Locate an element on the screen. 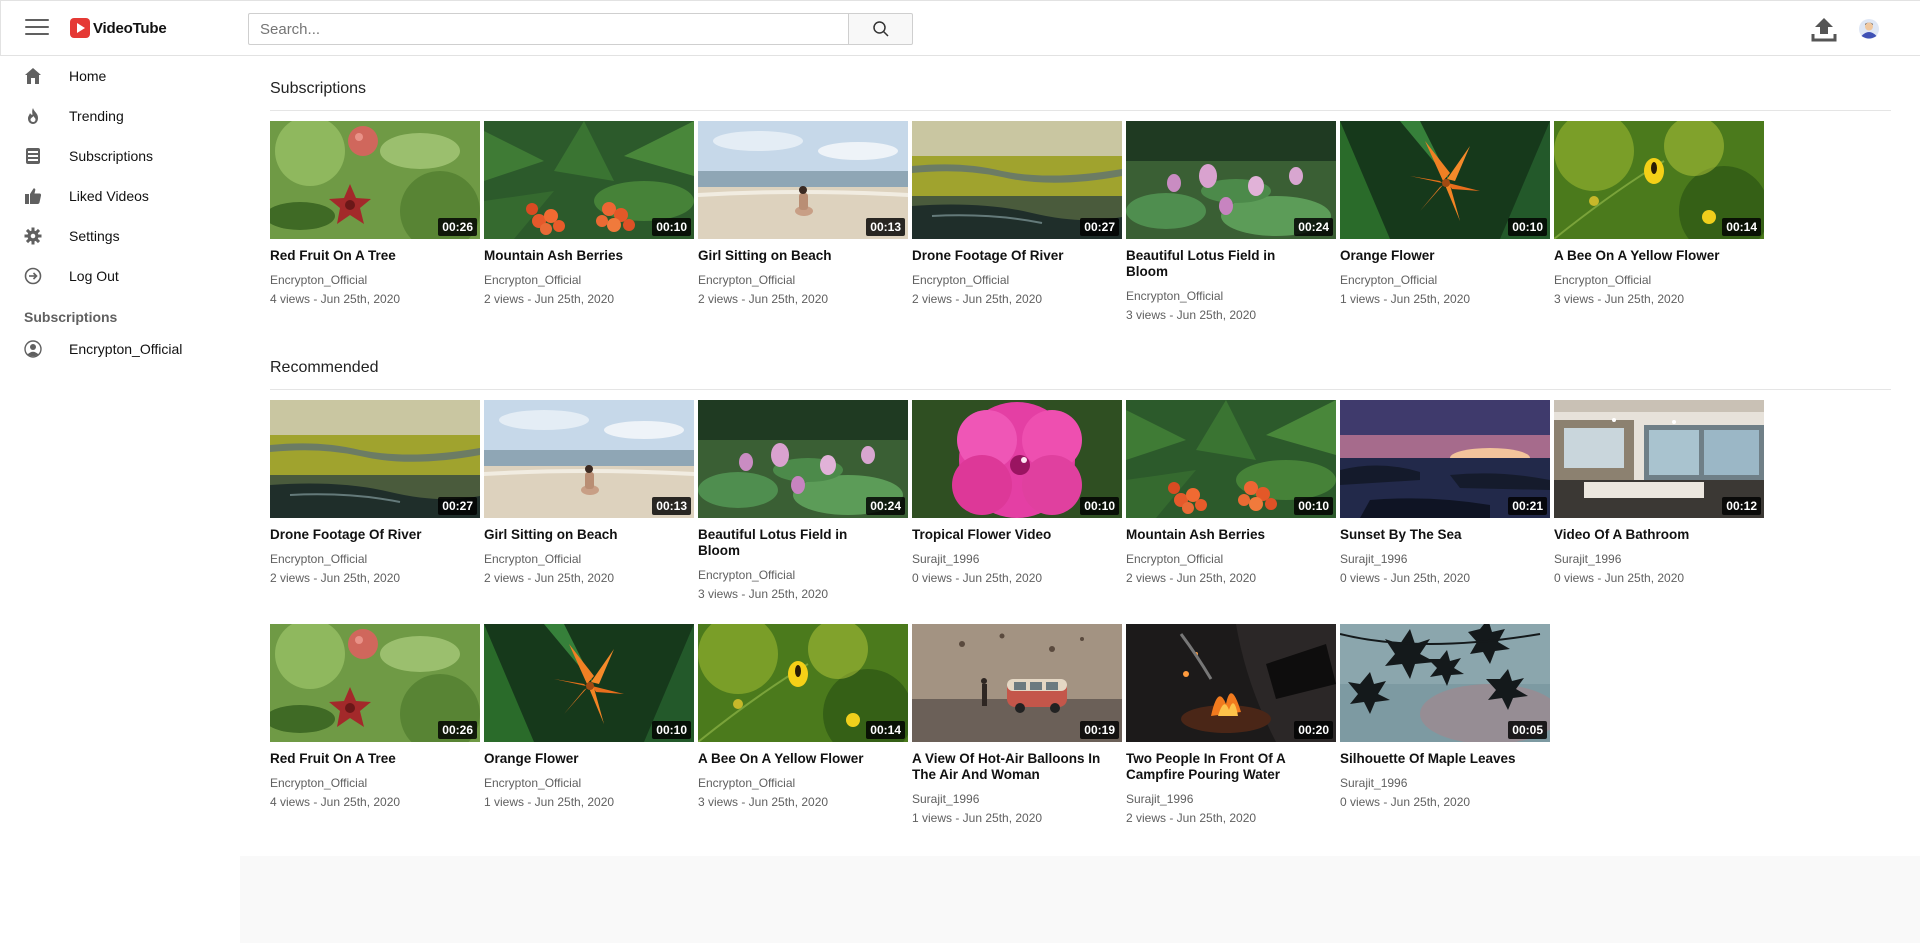 This screenshot has width=1920, height=943. video-thumbnail: 00:05 is located at coordinates (1445, 683).